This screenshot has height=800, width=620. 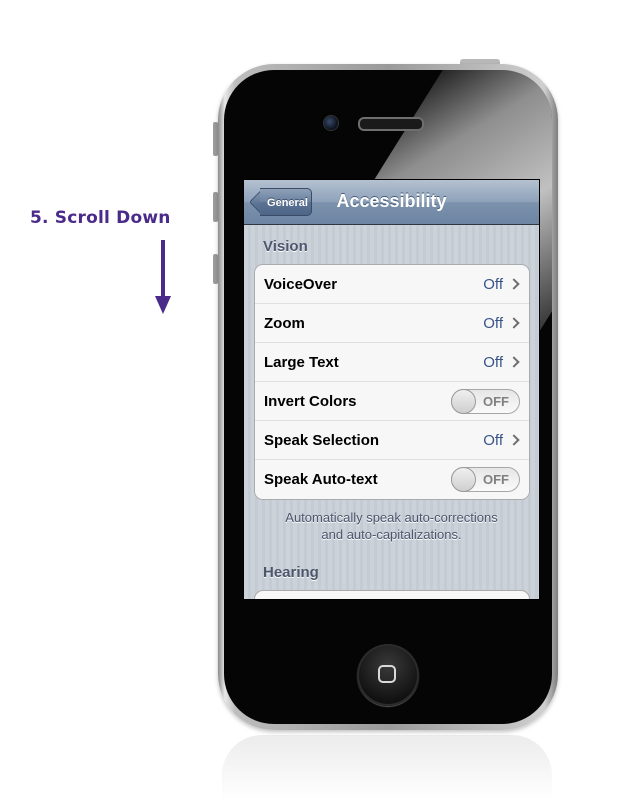 What do you see at coordinates (391, 517) in the screenshot?
I see `footer-line: Automatically speak auto-corrections` at bounding box center [391, 517].